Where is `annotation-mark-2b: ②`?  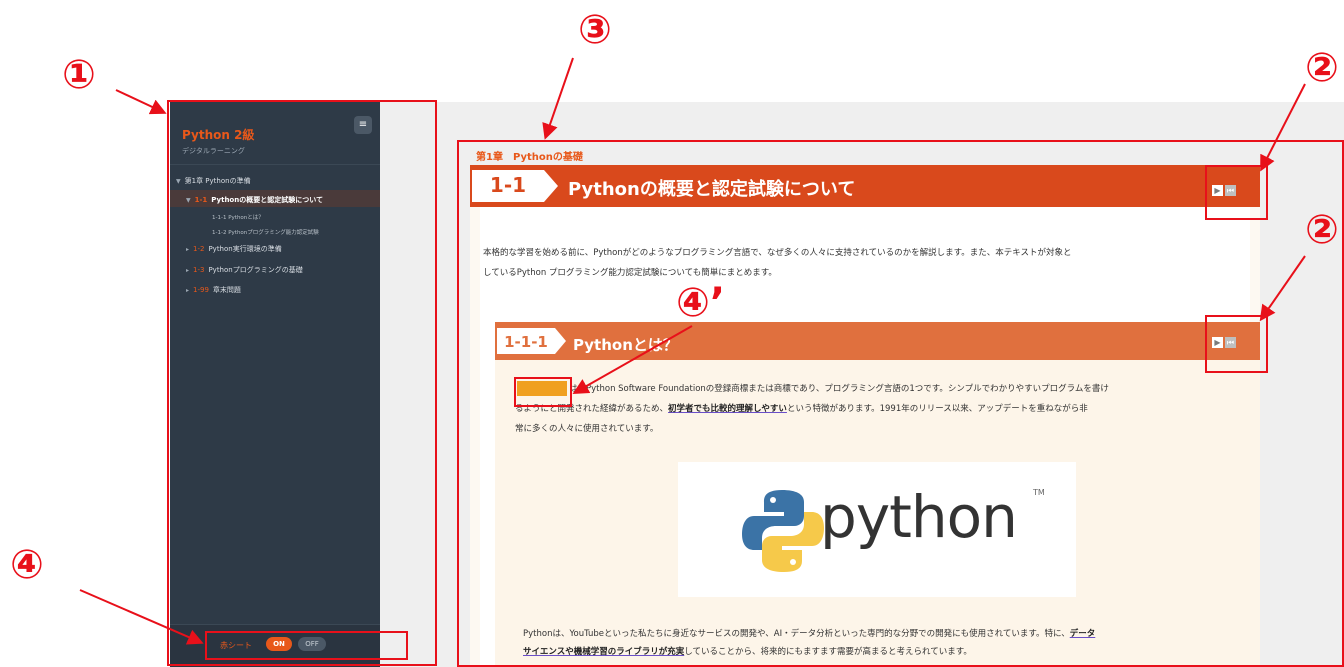
annotation-mark-2b: ② is located at coordinates (1322, 230).